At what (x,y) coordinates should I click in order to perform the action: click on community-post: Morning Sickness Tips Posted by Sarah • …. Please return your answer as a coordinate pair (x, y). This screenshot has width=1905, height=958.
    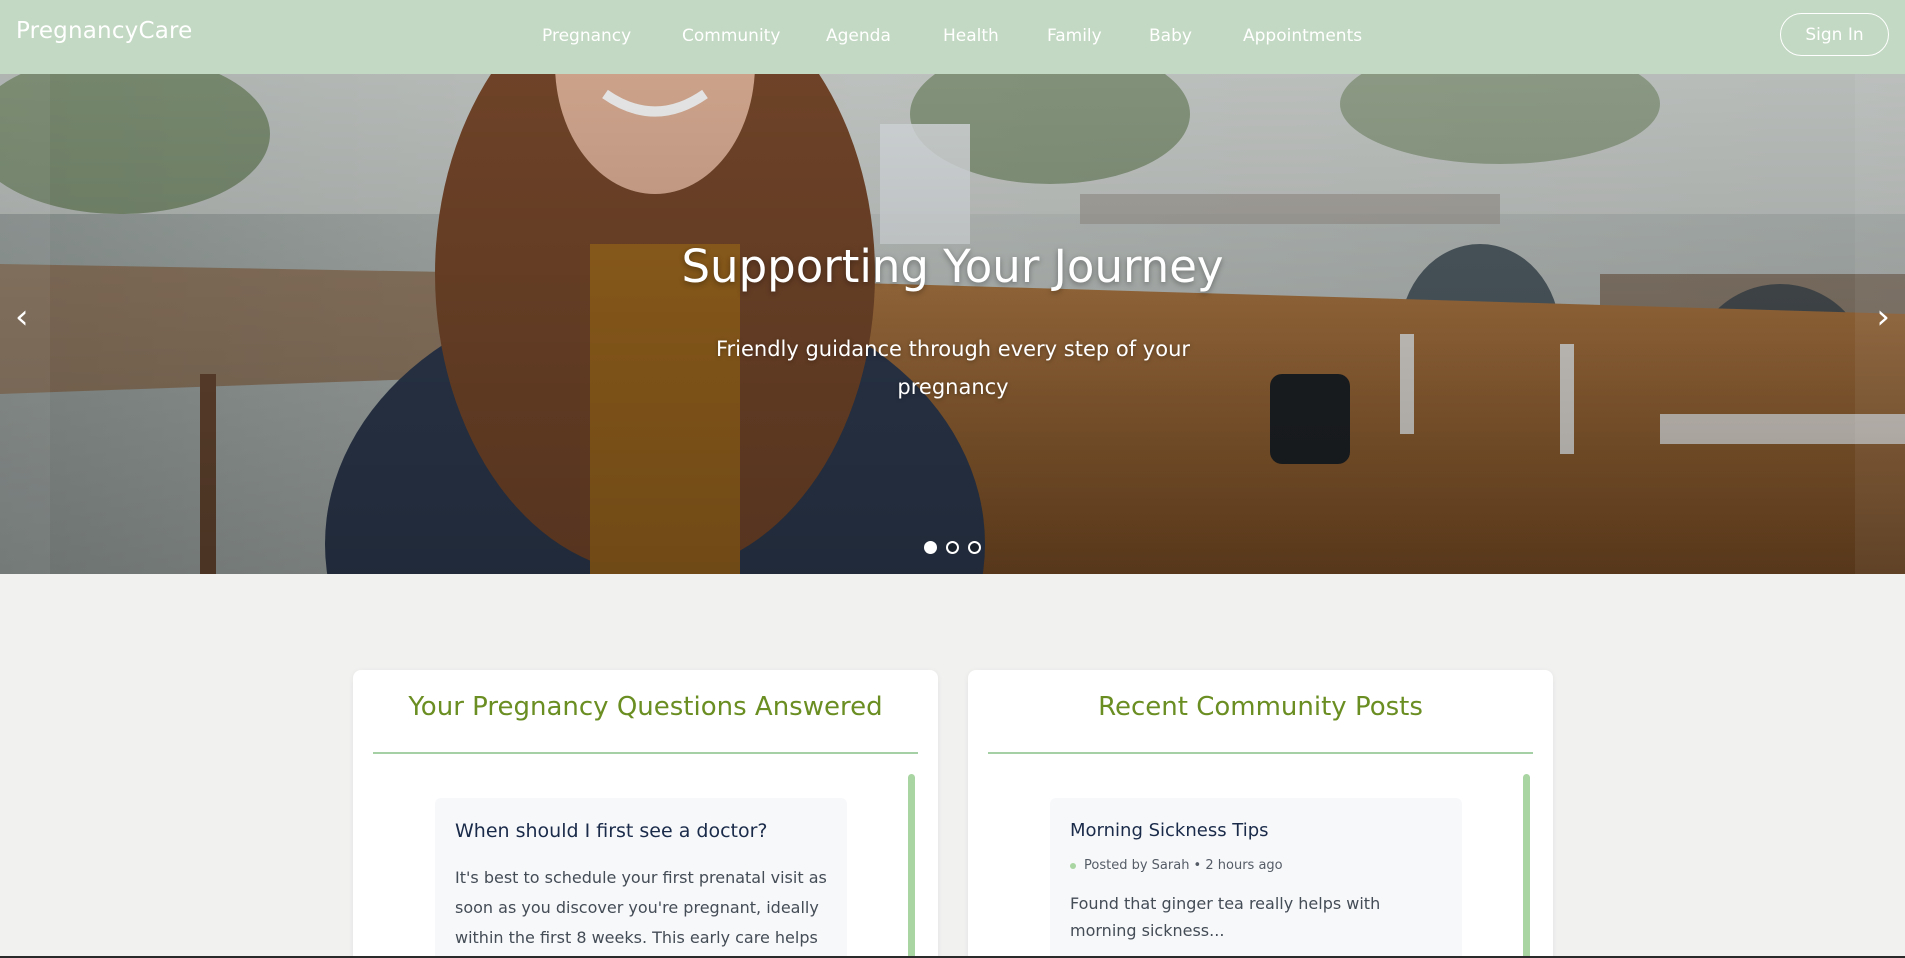
    Looking at the image, I should click on (1256, 878).